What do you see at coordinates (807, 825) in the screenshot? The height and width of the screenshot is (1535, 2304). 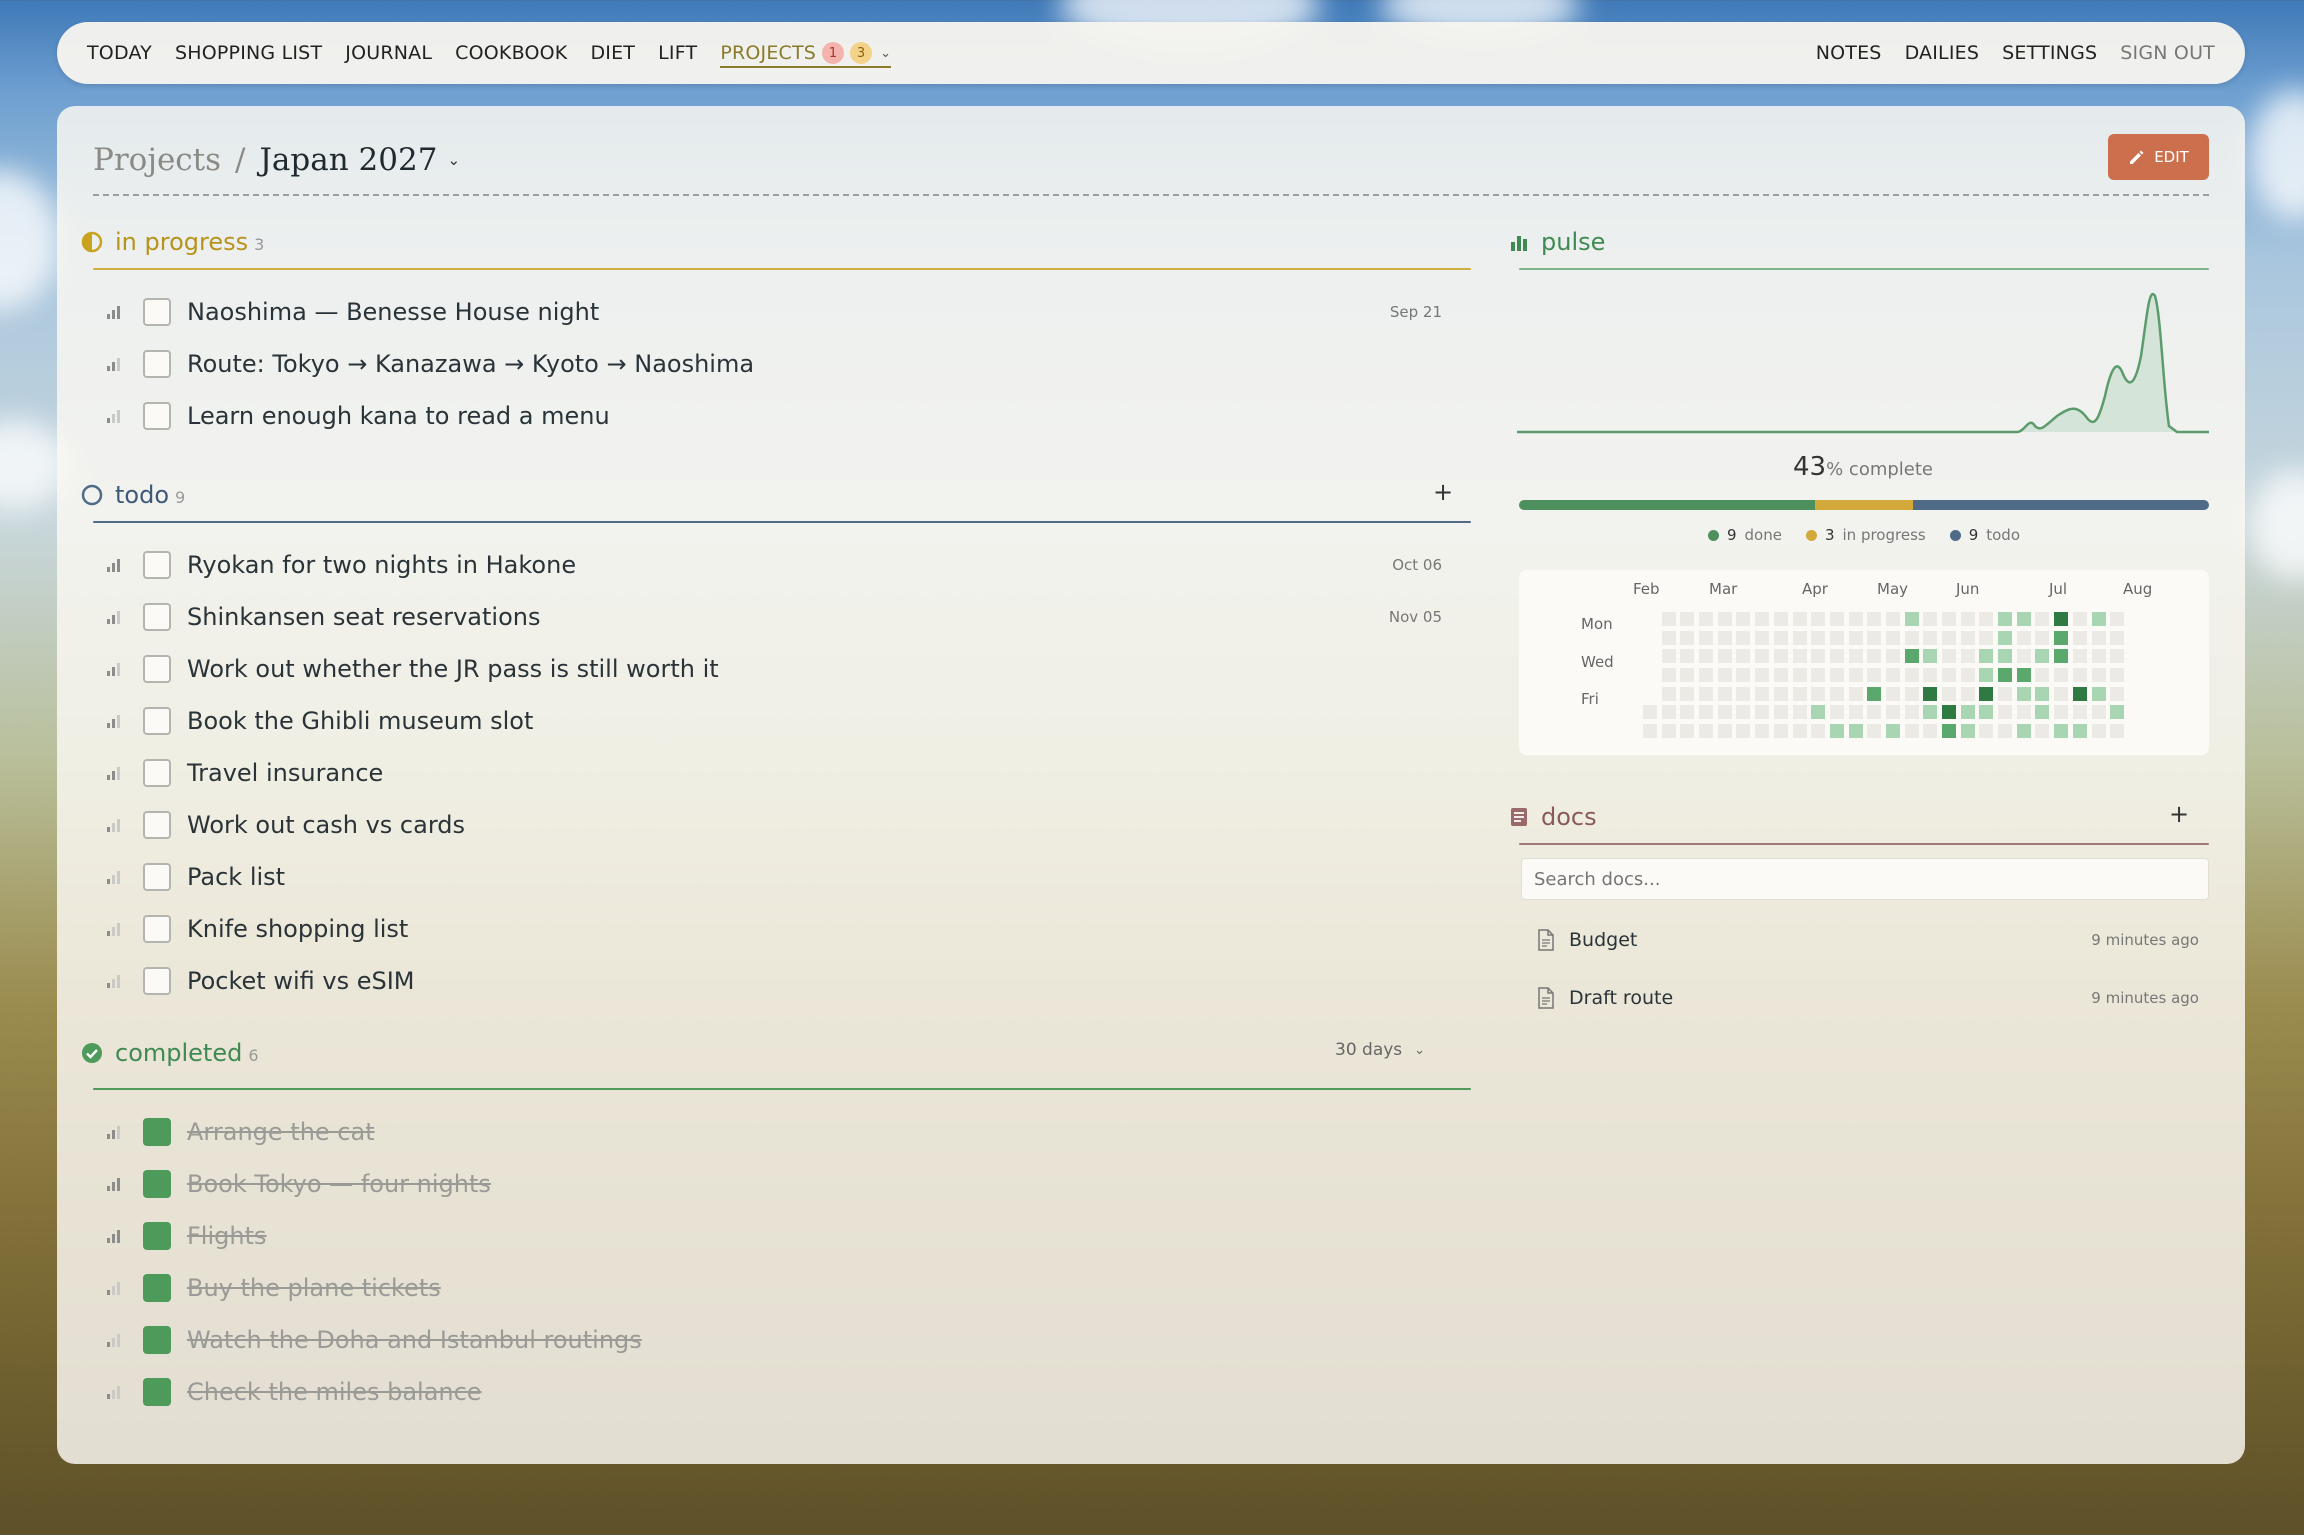 I see `task-row: Work out cash vs cards` at bounding box center [807, 825].